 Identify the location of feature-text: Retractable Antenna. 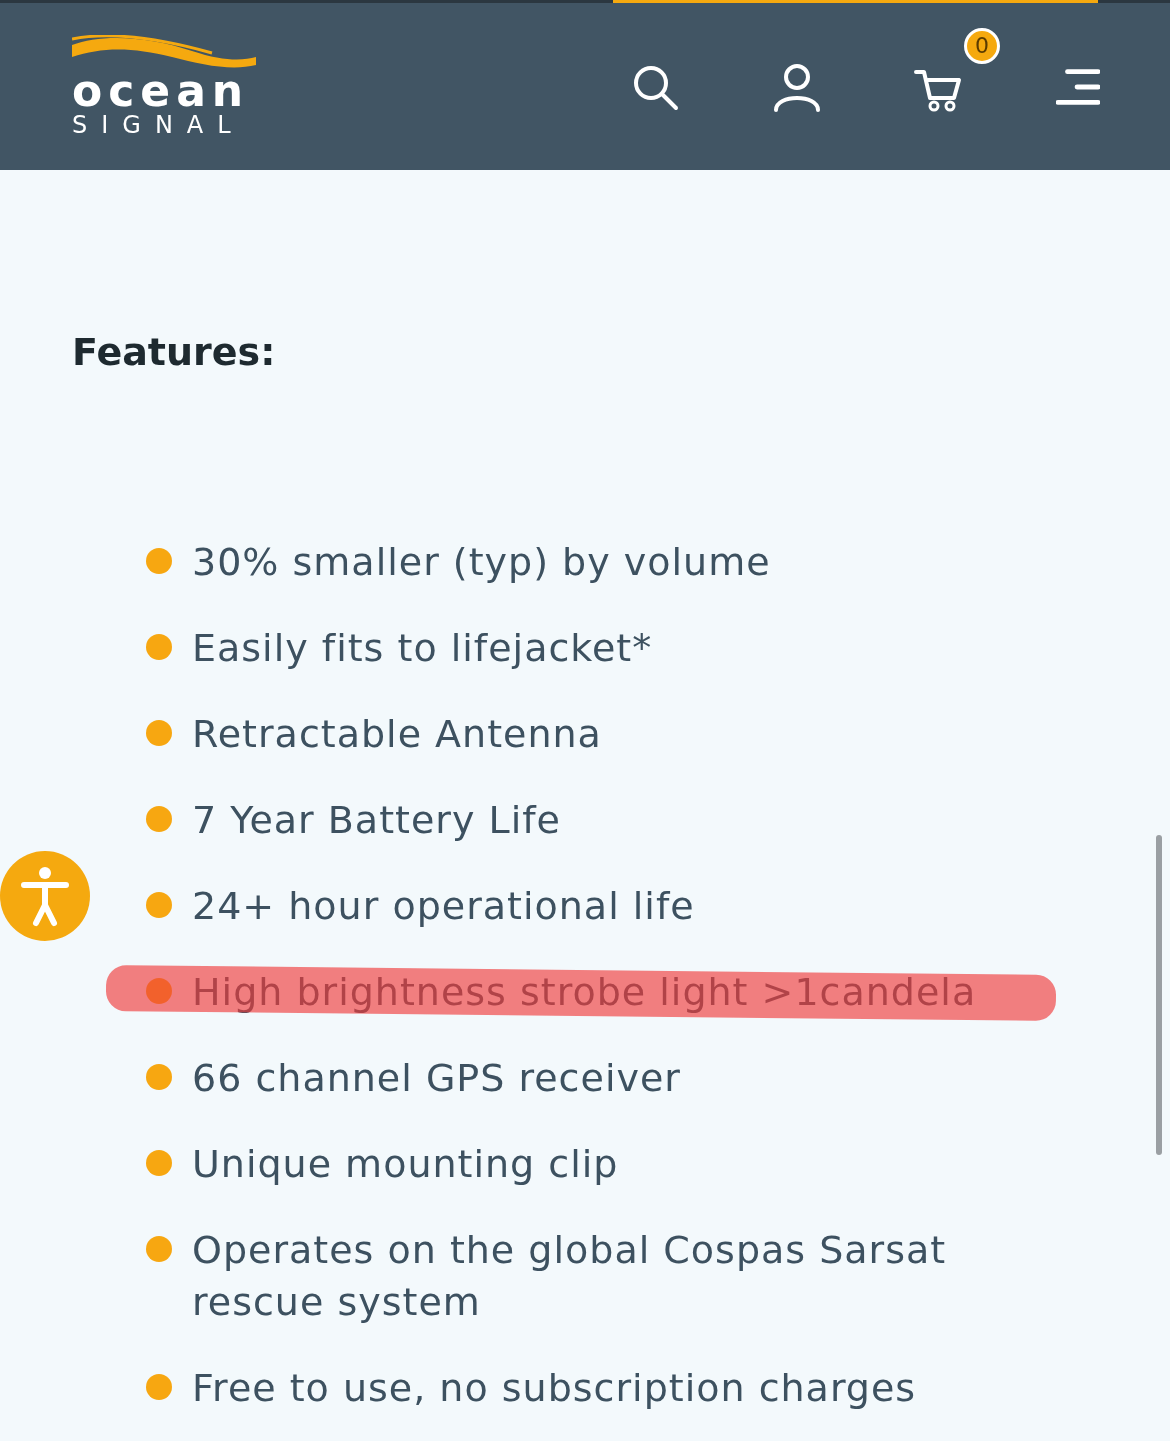
(397, 734).